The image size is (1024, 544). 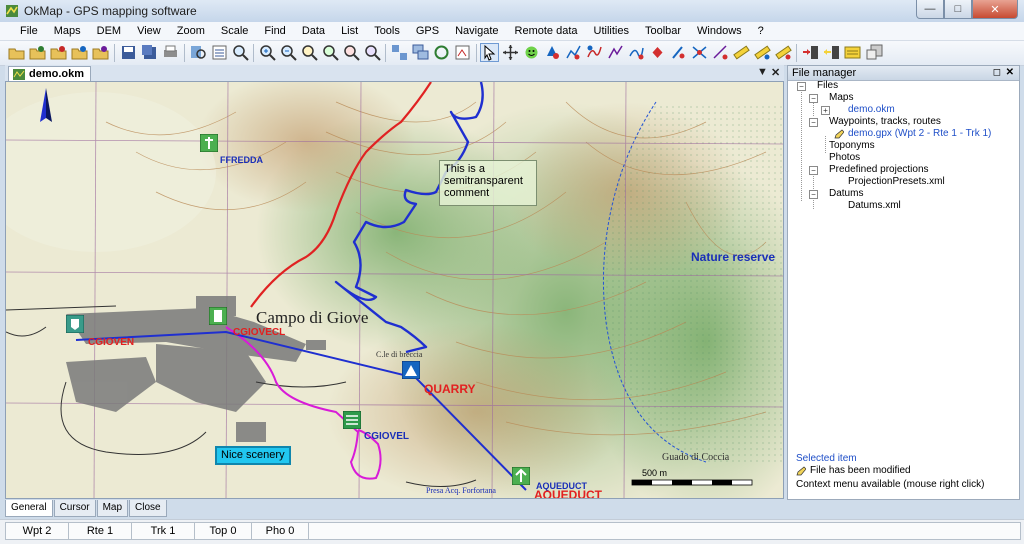 What do you see at coordinates (411, 370) in the screenshot?
I see `waypoint-marker-quarry-icon` at bounding box center [411, 370].